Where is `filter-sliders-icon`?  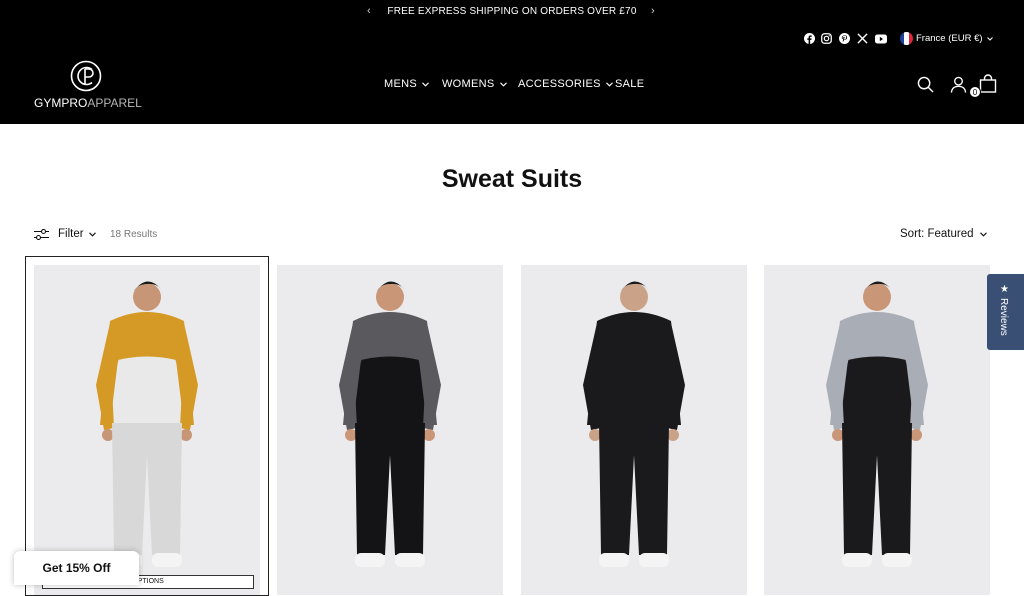 filter-sliders-icon is located at coordinates (41, 234).